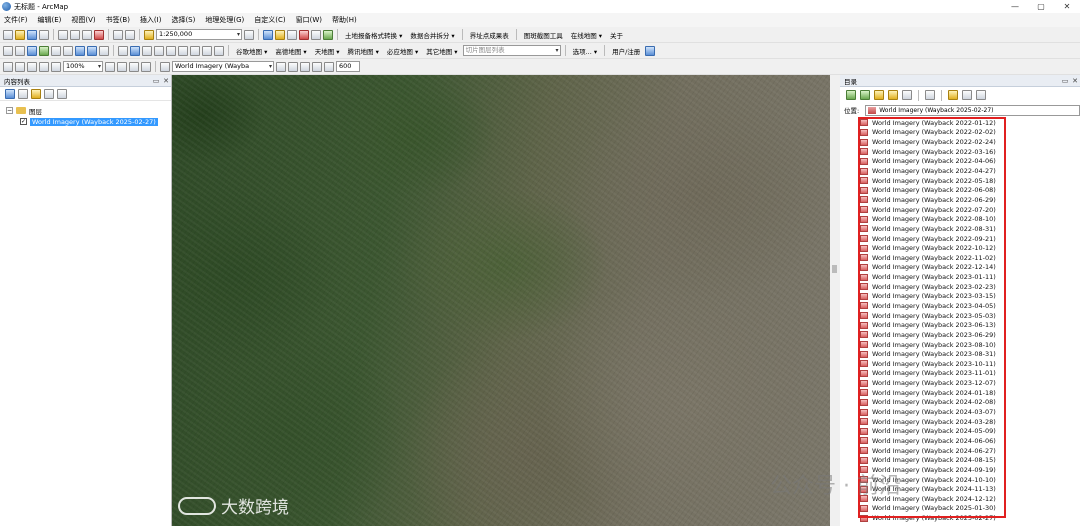 The width and height of the screenshot is (1080, 526). Describe the element at coordinates (879, 95) in the screenshot. I see `home-folder-icon` at that location.